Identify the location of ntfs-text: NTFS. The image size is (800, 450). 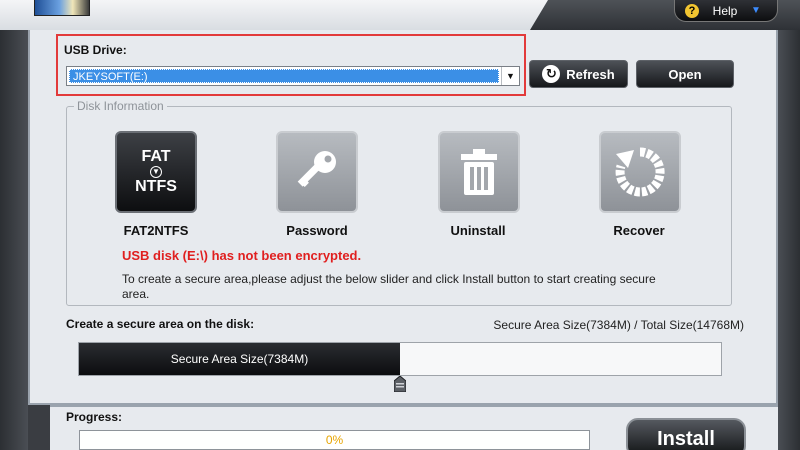
(156, 186).